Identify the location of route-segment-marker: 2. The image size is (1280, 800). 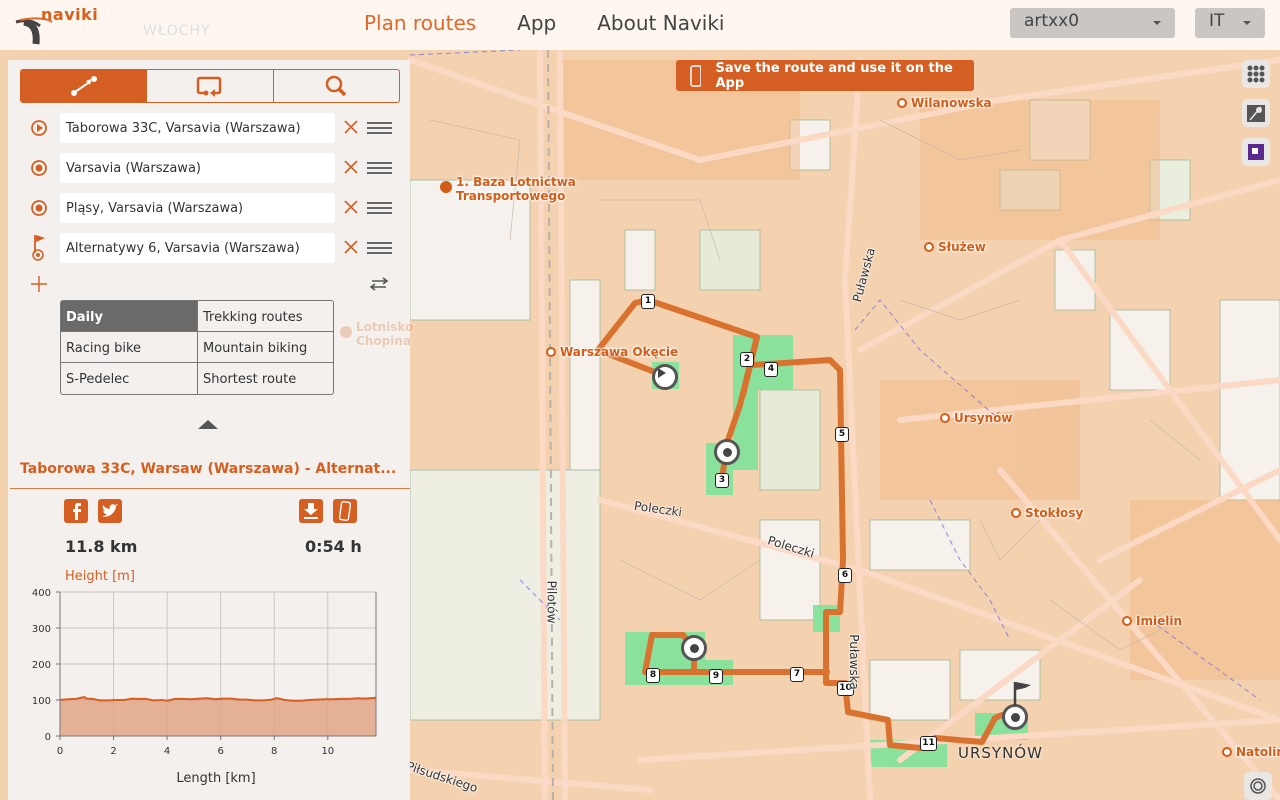
(747, 359).